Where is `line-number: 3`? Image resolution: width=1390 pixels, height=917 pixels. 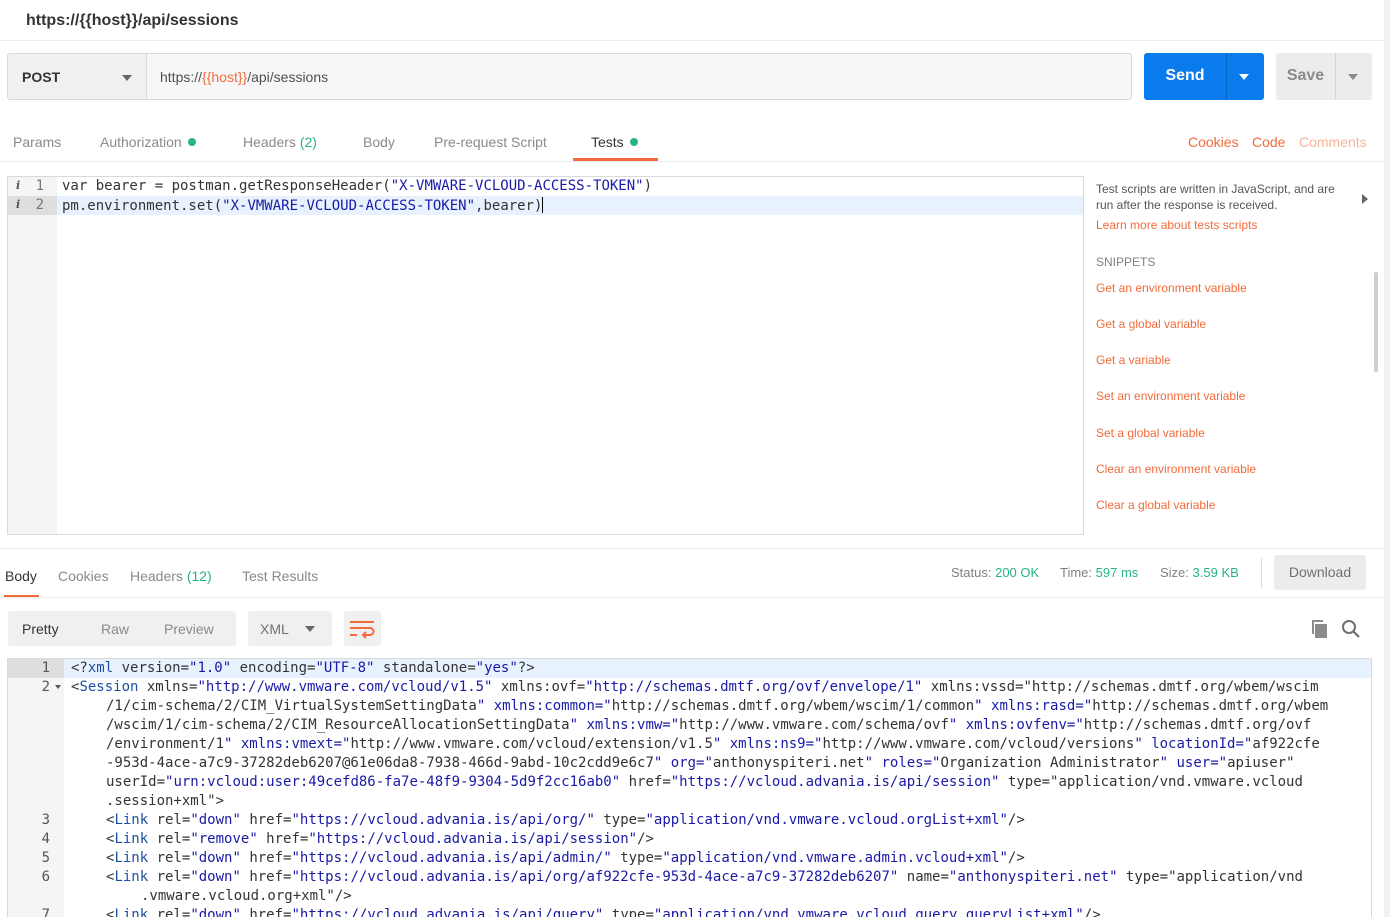
line-number: 3 is located at coordinates (45, 820).